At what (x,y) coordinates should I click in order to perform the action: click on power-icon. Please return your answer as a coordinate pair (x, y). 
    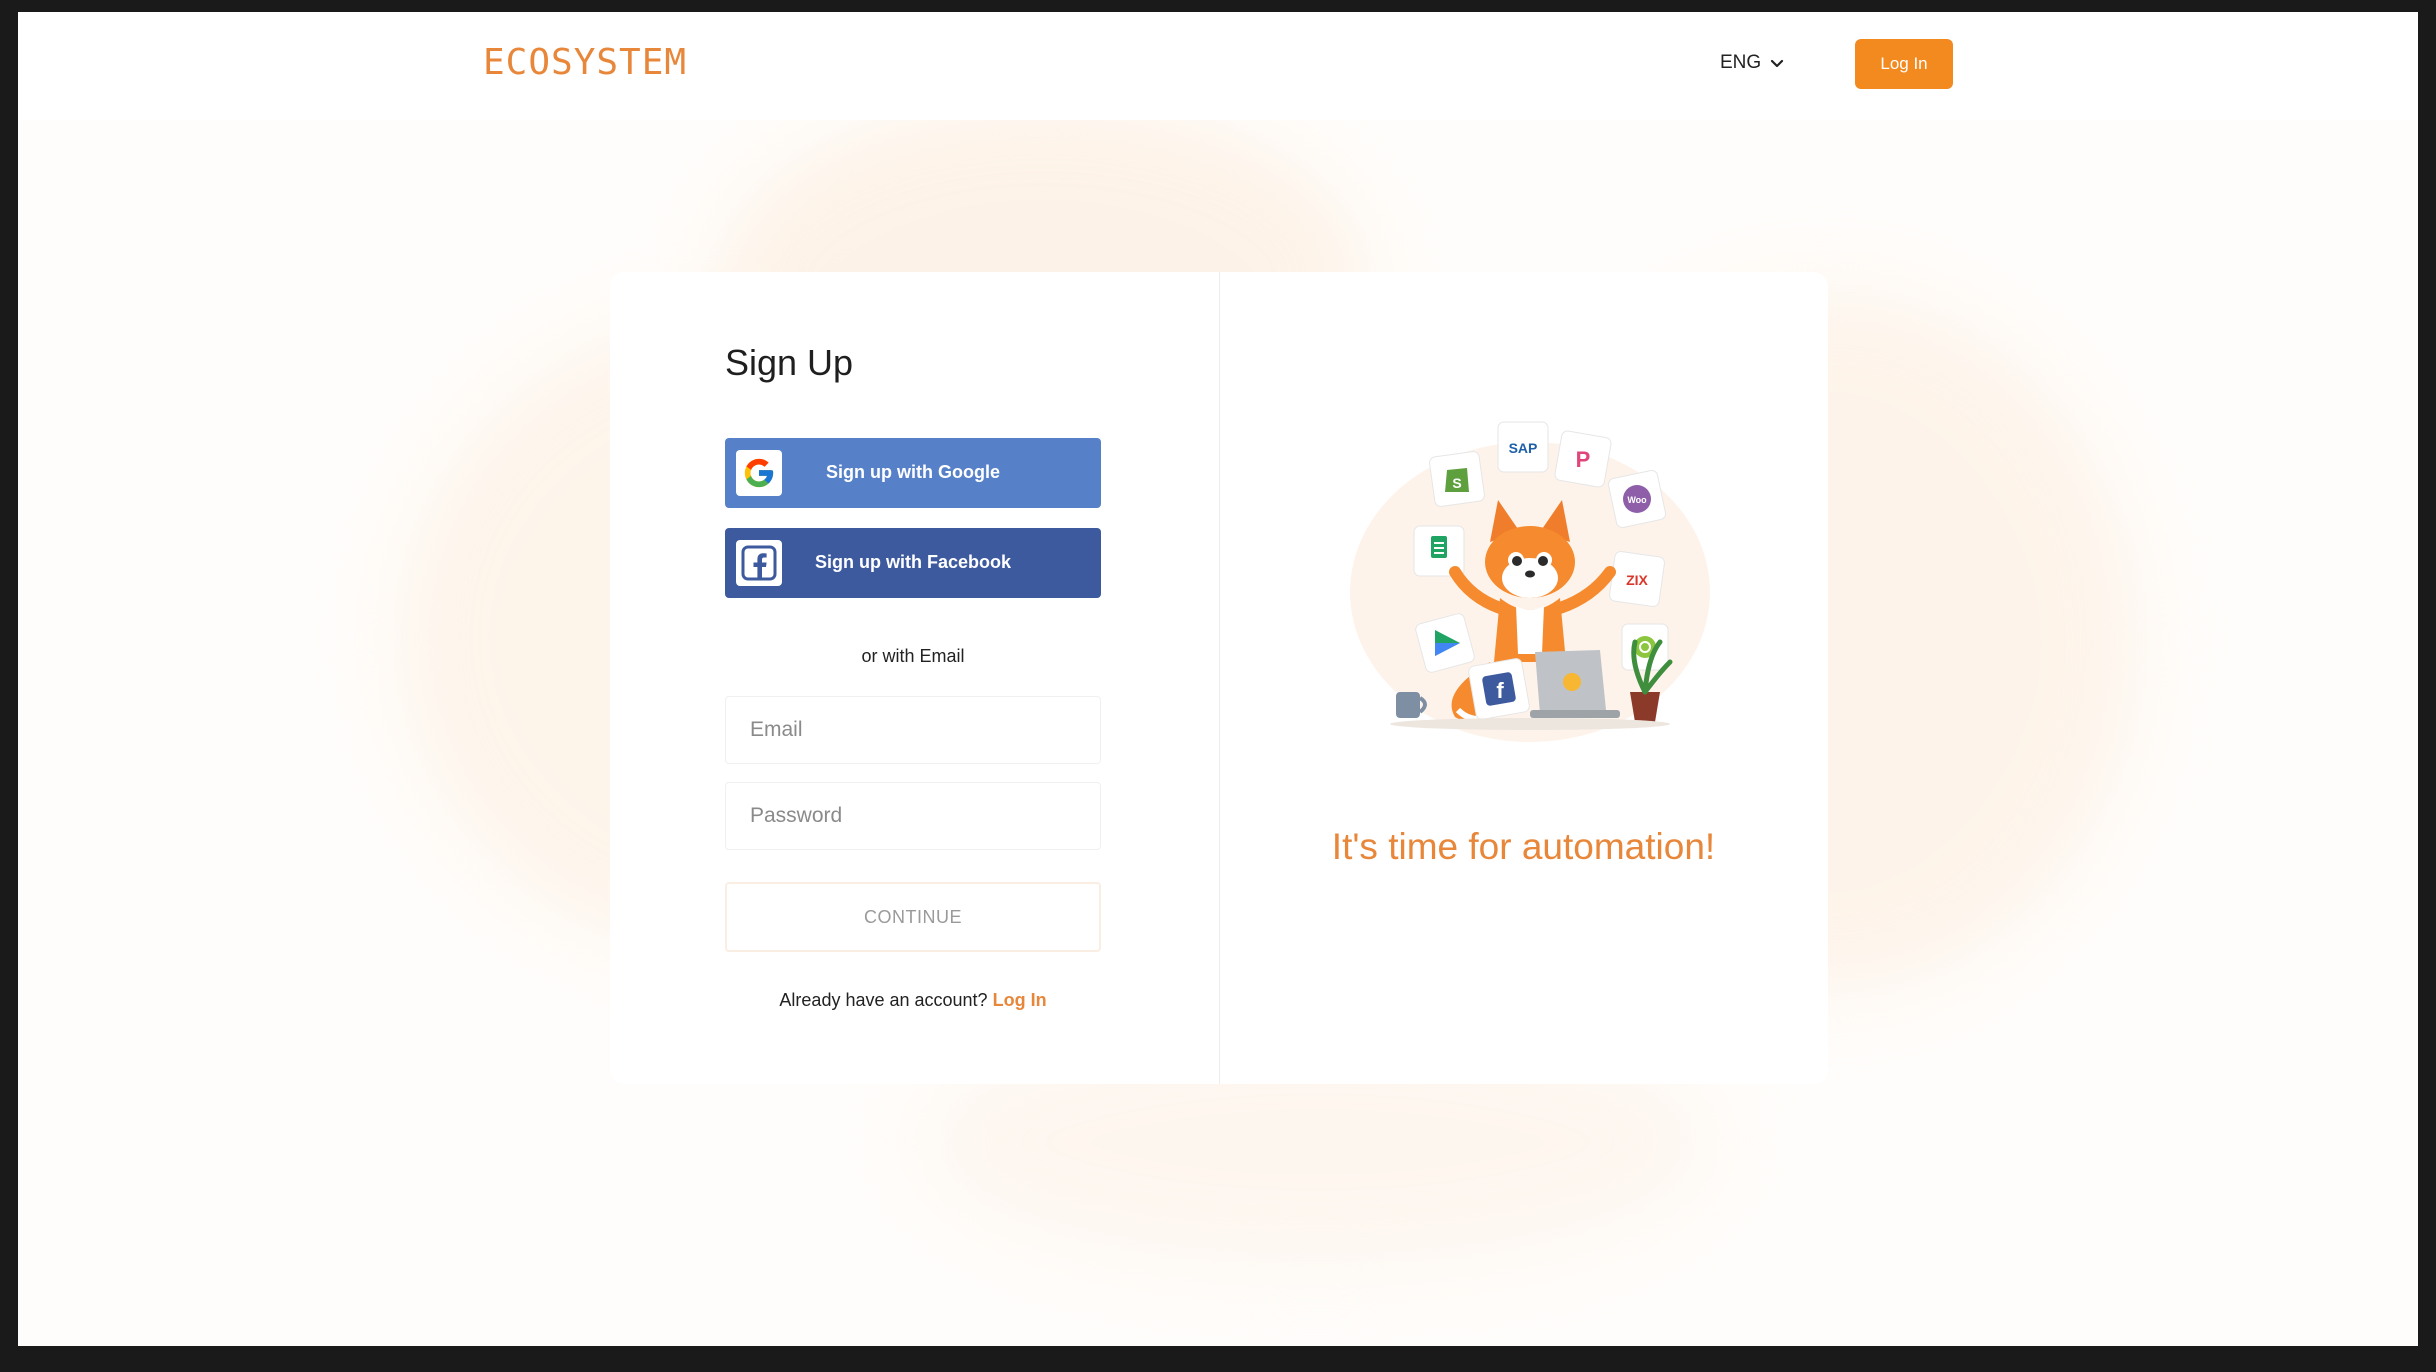
    Looking at the image, I should click on (1645, 647).